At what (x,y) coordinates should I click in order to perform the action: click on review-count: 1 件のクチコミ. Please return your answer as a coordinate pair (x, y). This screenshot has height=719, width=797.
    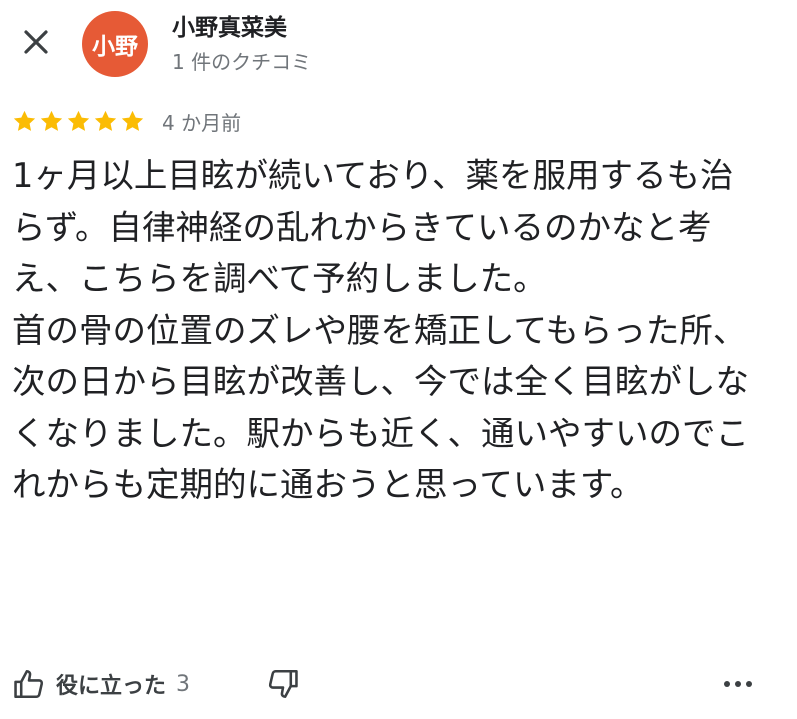
    Looking at the image, I should click on (242, 62).